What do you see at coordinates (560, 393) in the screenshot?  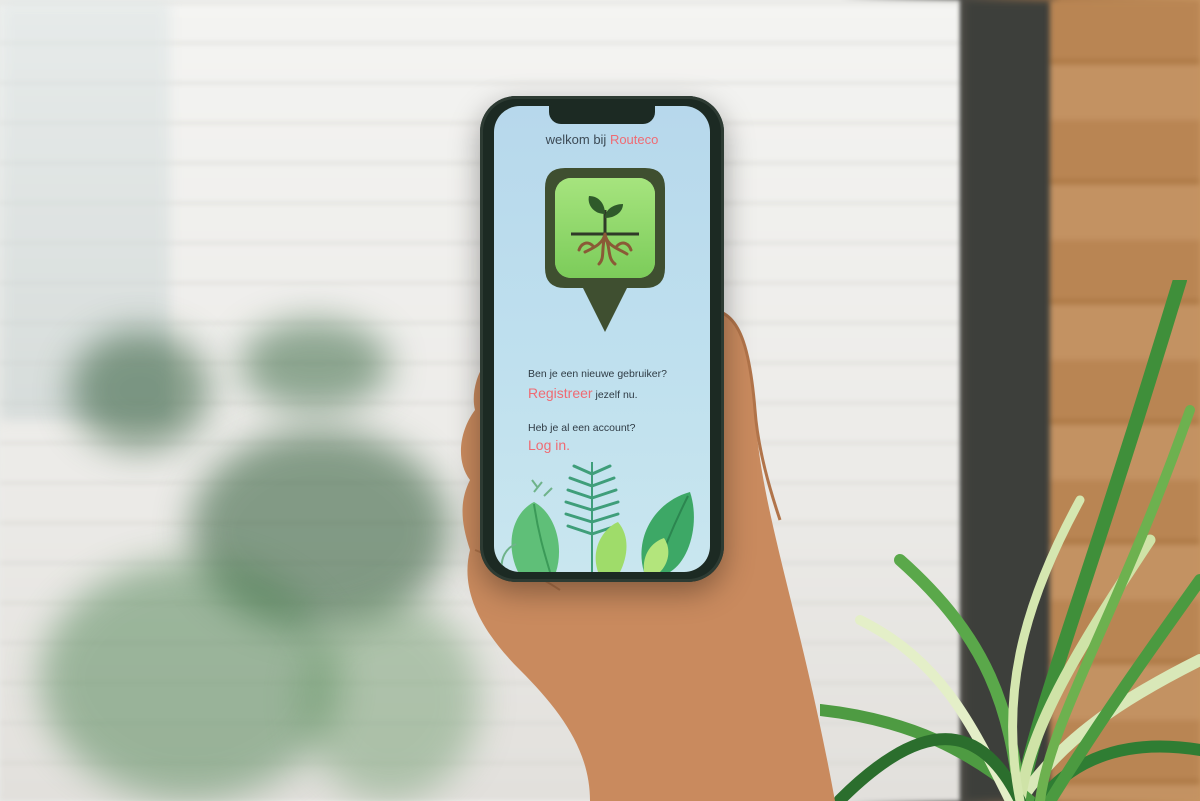 I see `register-link: Registreer` at bounding box center [560, 393].